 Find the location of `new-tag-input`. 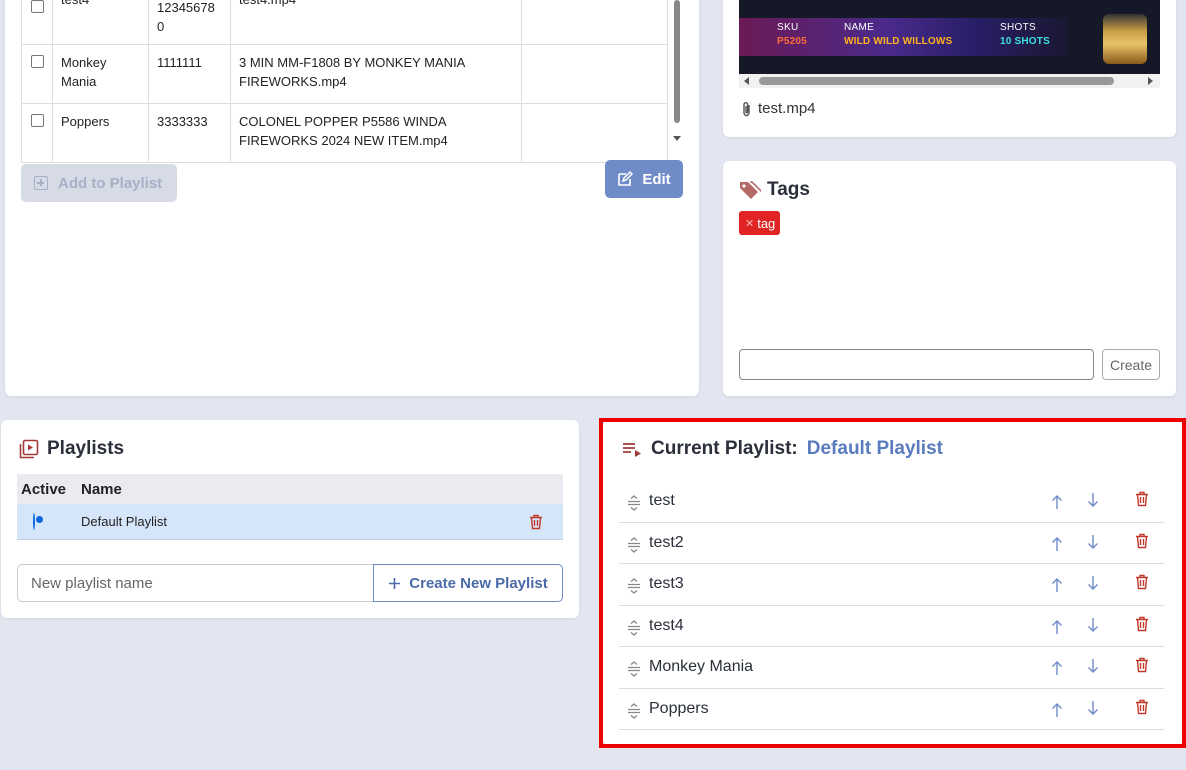

new-tag-input is located at coordinates (916, 364).